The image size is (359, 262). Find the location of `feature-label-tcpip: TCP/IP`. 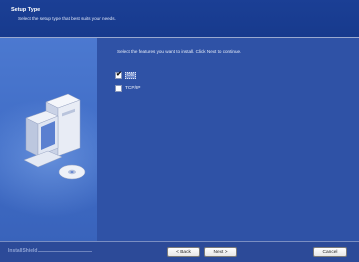

feature-label-tcpip: TCP/IP is located at coordinates (132, 88).